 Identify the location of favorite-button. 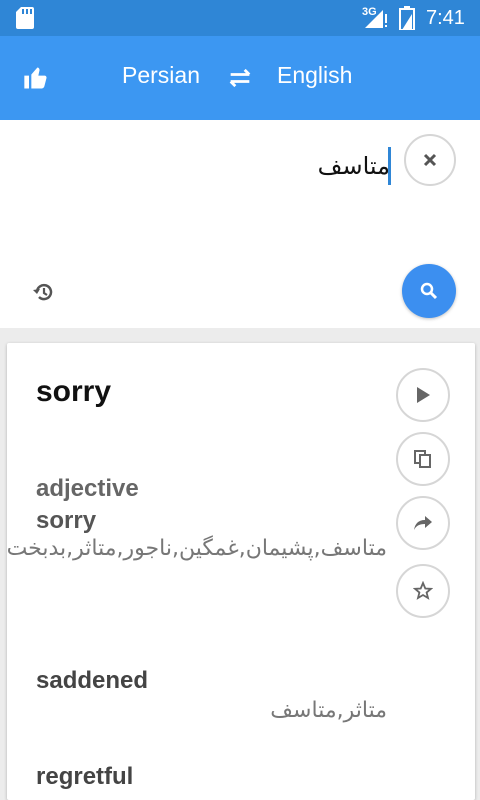
(423, 591).